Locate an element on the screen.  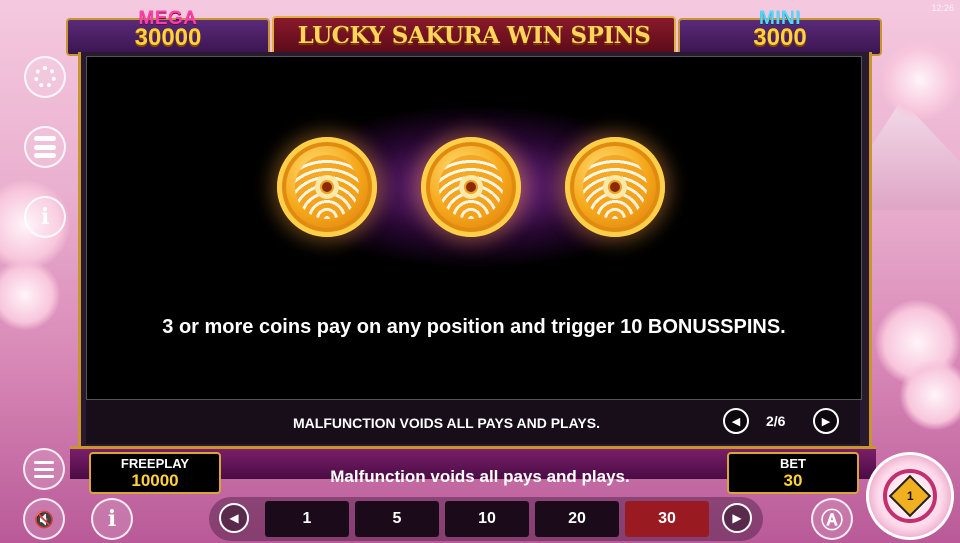
mini-jackpot: MINI 3000 is located at coordinates (780, 32).